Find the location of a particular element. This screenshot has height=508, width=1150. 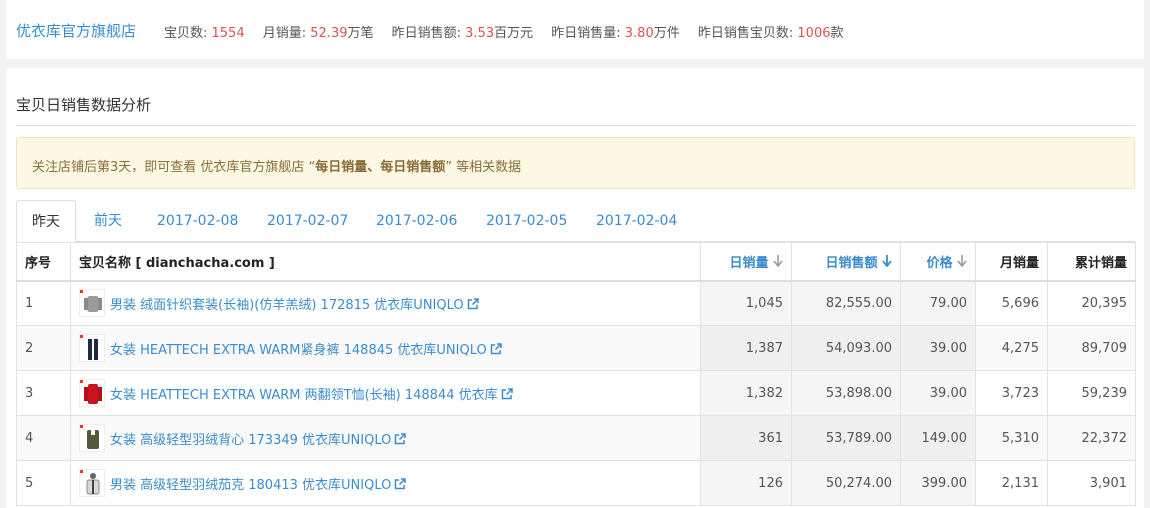

cell-daily-sales: 53,898.00 is located at coordinates (846, 393).